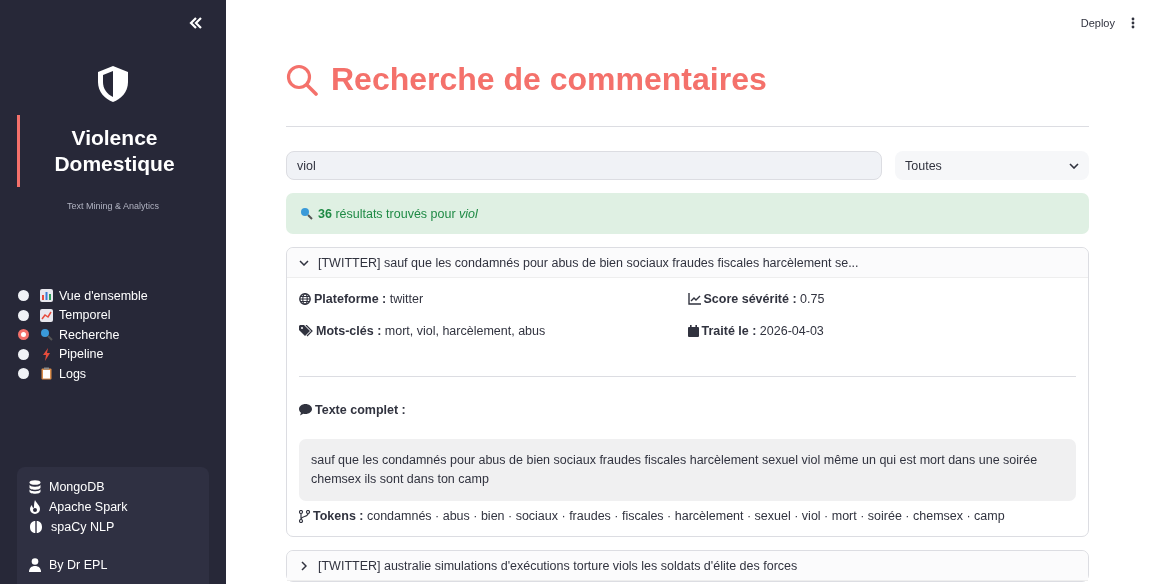 The image size is (1155, 584). What do you see at coordinates (398, 213) in the screenshot?
I see `results-message: 36 résultats trouvés pour viol` at bounding box center [398, 213].